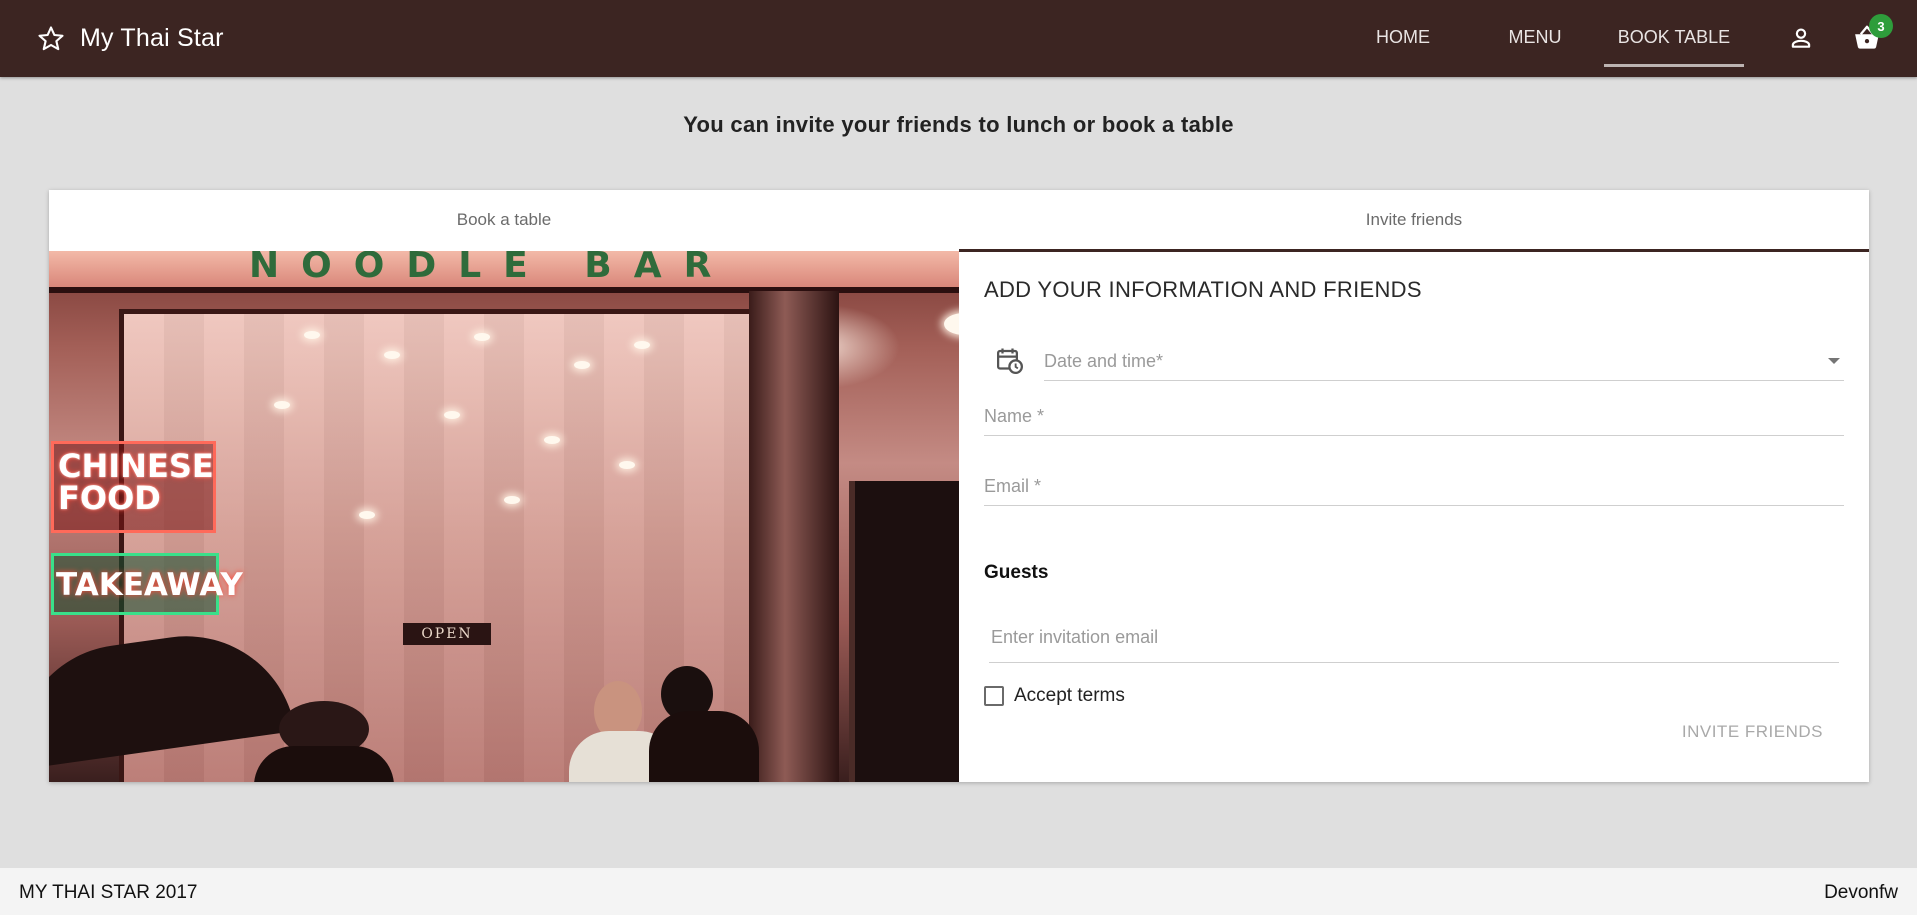 The width and height of the screenshot is (1917, 915). Describe the element at coordinates (1881, 26) in the screenshot. I see `cart-count-badge: 3` at that location.